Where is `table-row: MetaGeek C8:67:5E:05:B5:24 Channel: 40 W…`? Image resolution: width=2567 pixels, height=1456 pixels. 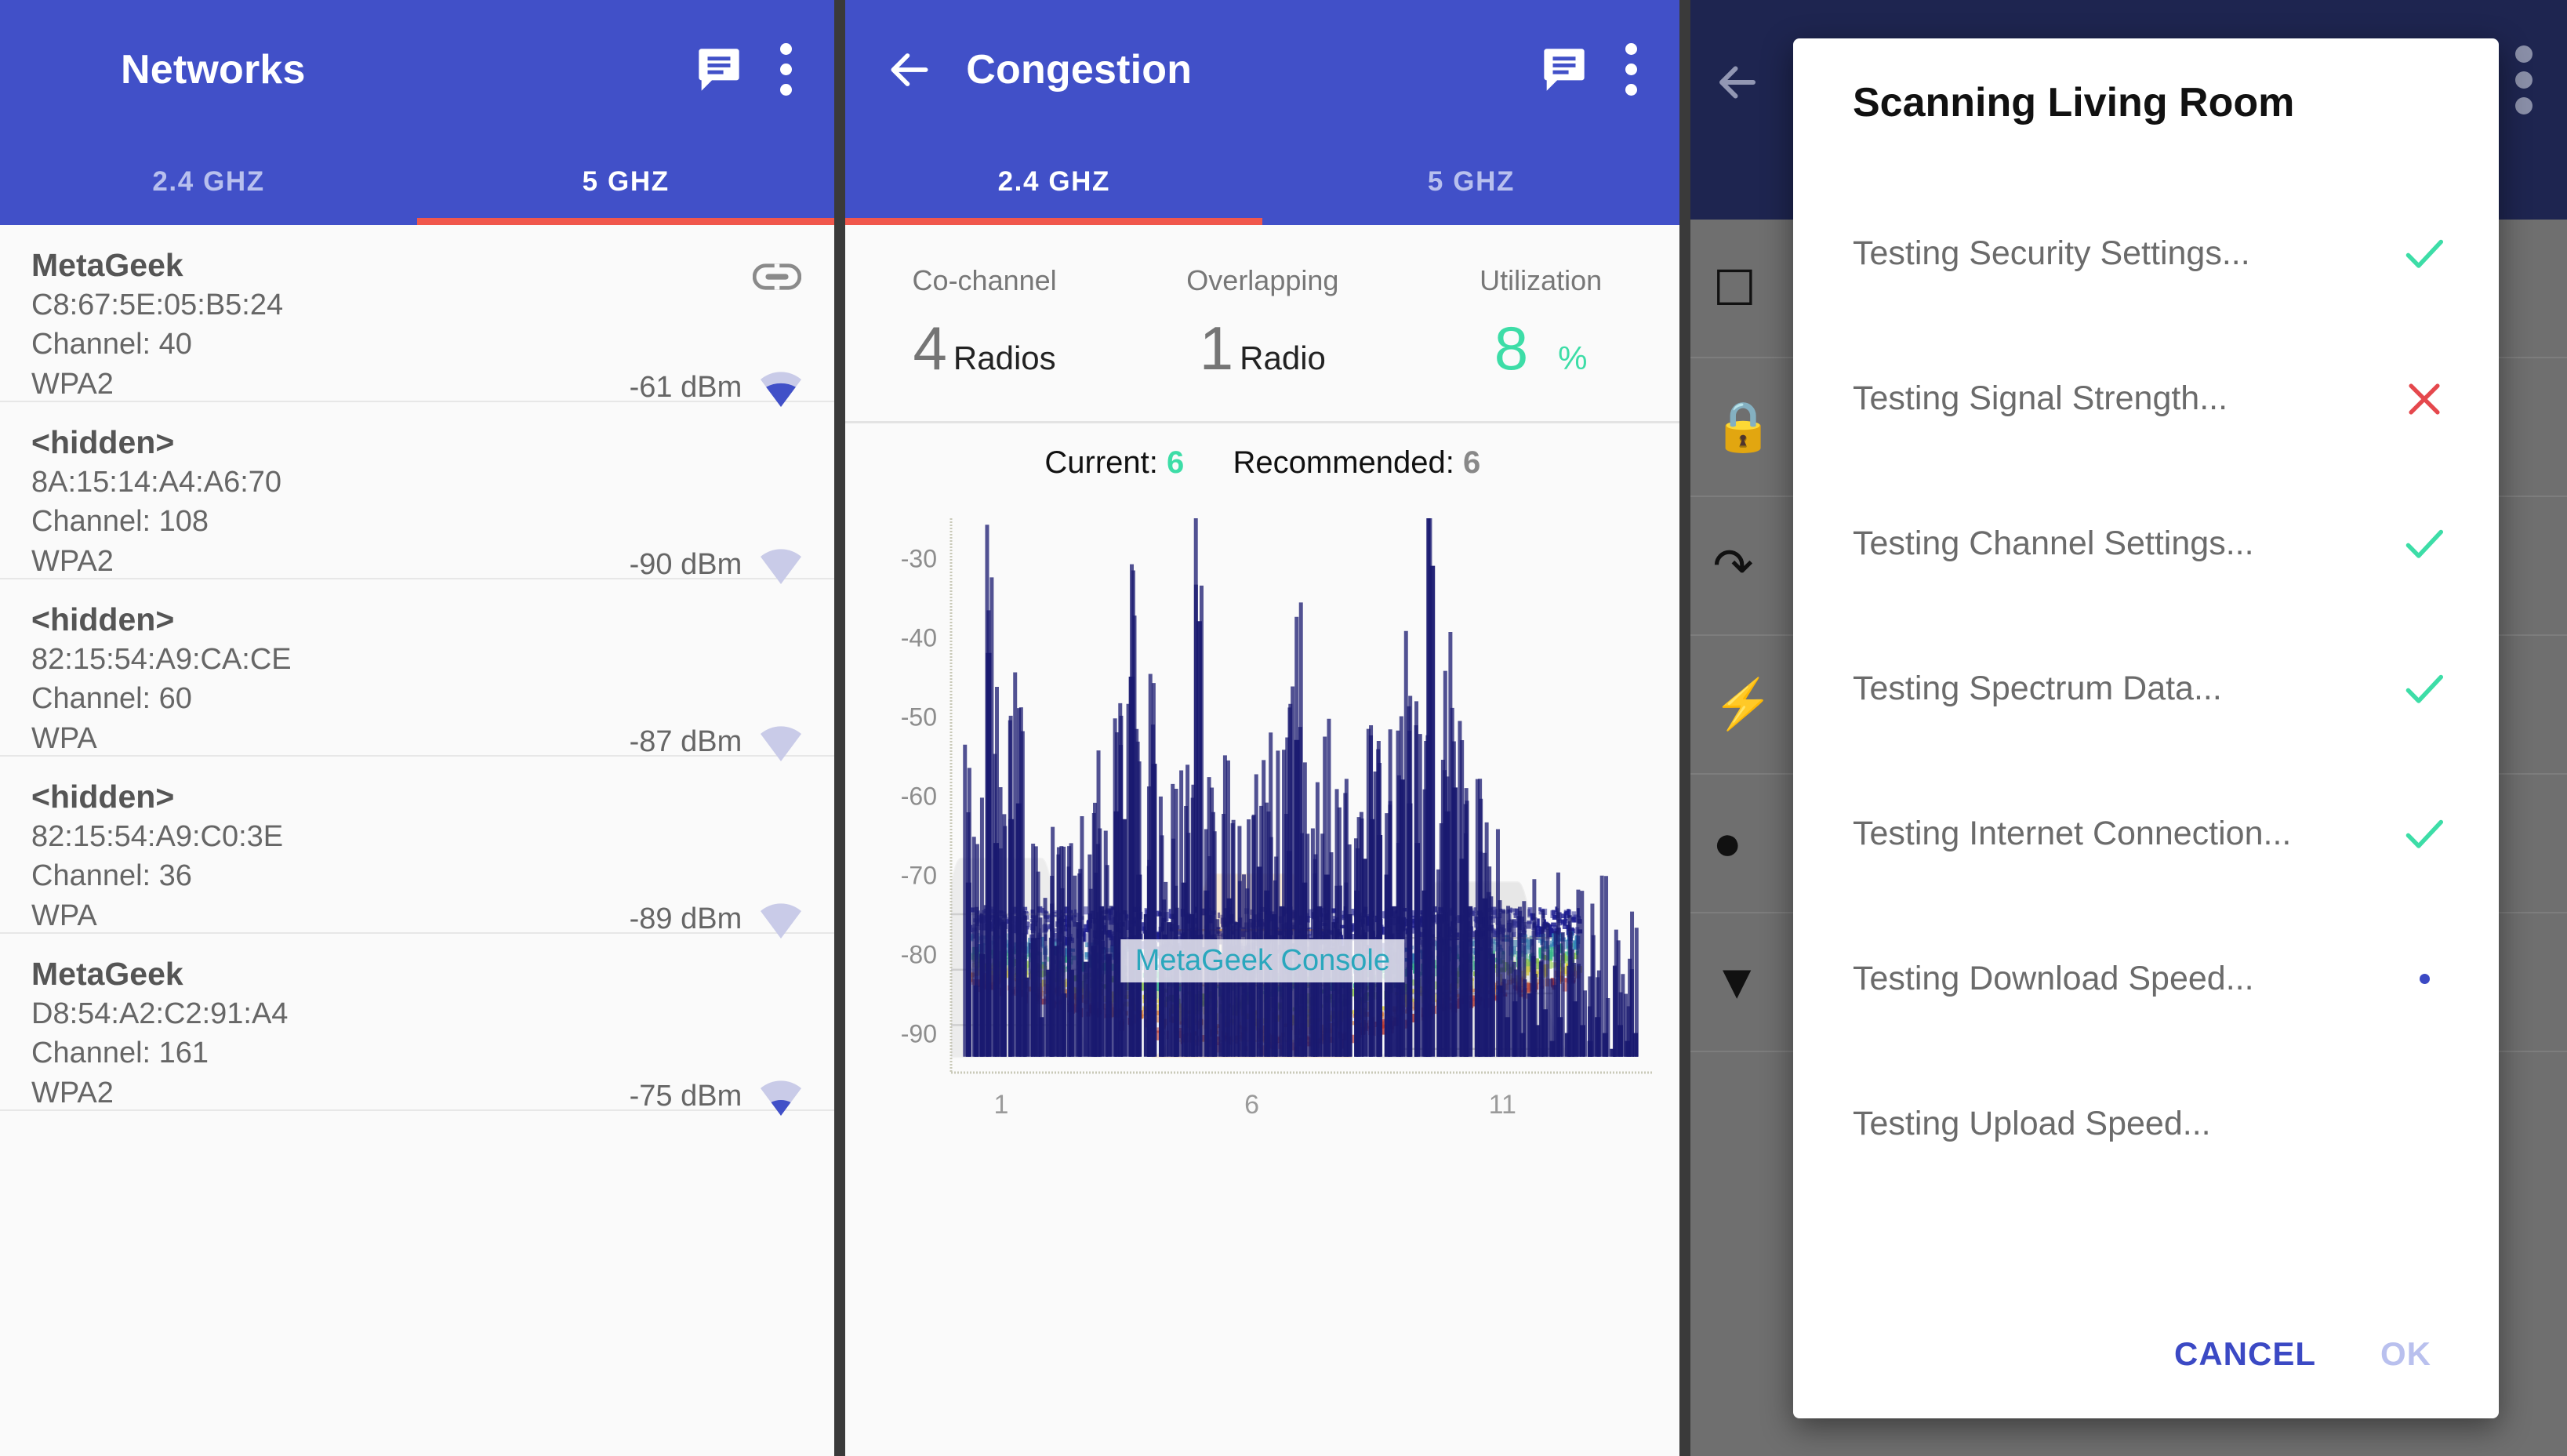 table-row: MetaGeek C8:67:5E:05:B5:24 Channel: 40 W… is located at coordinates (417, 316).